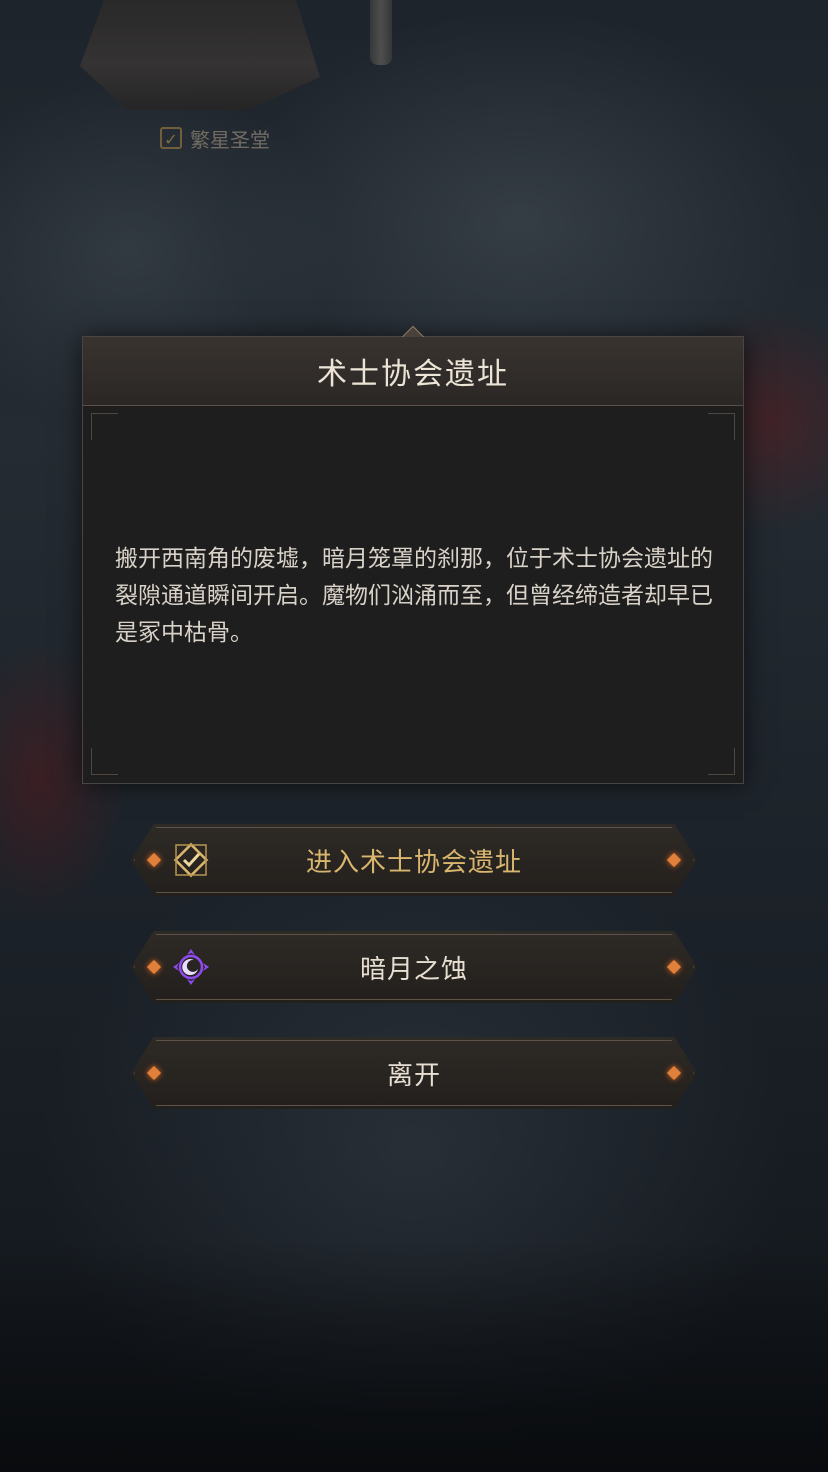 The image size is (828, 1472). I want to click on location-label: 繁星圣堂, so click(230, 139).